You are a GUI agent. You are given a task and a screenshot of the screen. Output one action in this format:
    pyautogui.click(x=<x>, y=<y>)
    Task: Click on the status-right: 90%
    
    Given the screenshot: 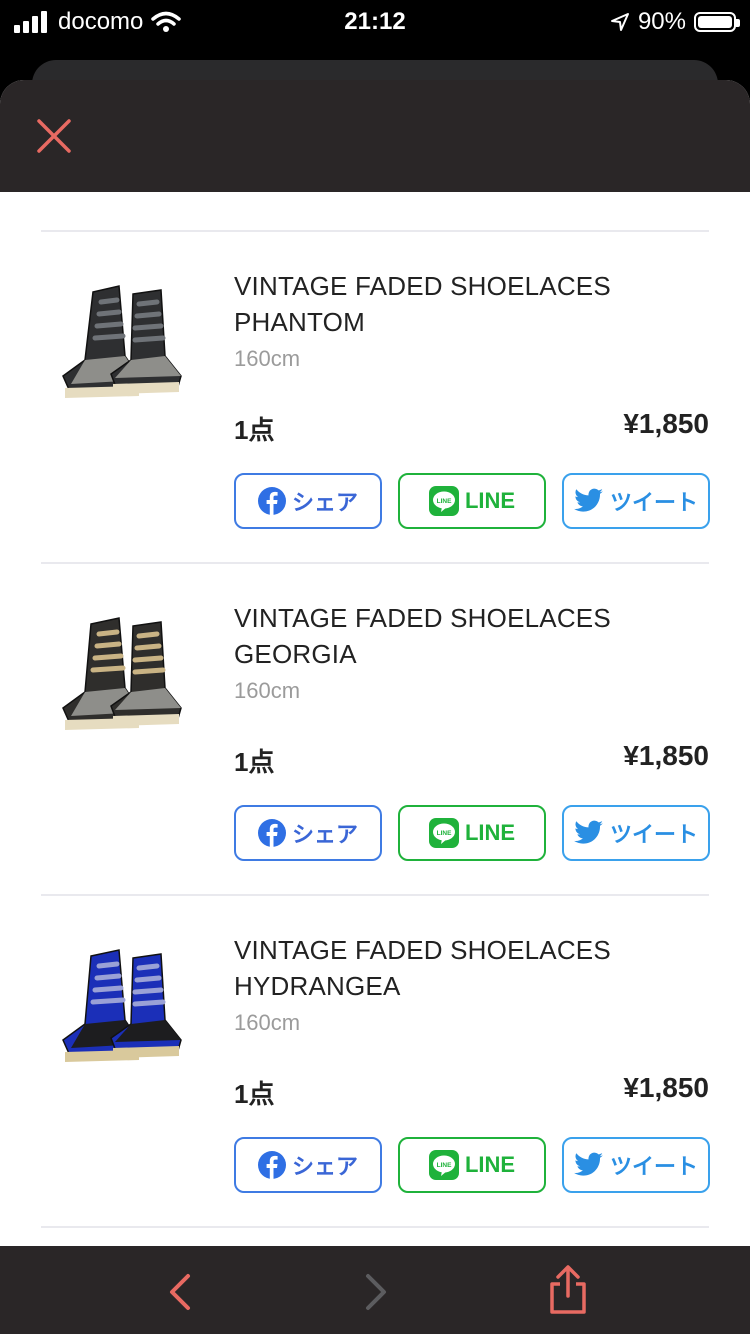 What is the action you would take?
    pyautogui.click(x=675, y=22)
    